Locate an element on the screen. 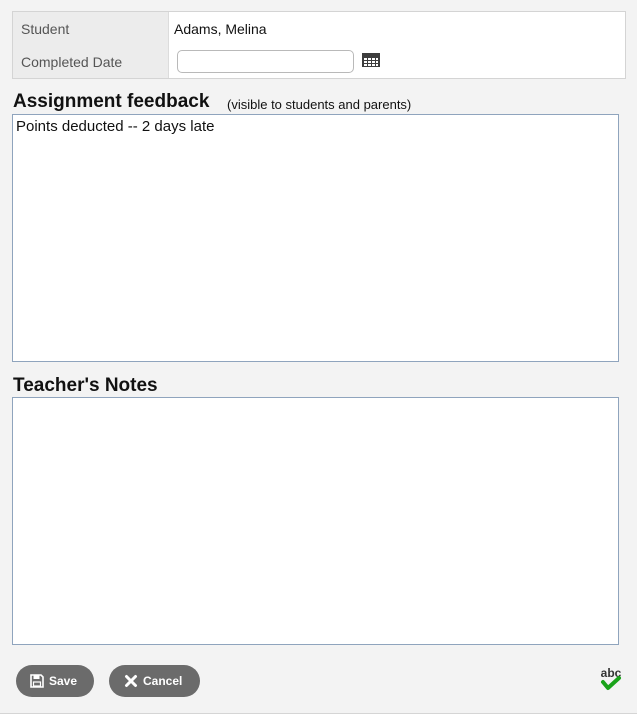 The width and height of the screenshot is (637, 714). student-name: Adams, Melina is located at coordinates (220, 29).